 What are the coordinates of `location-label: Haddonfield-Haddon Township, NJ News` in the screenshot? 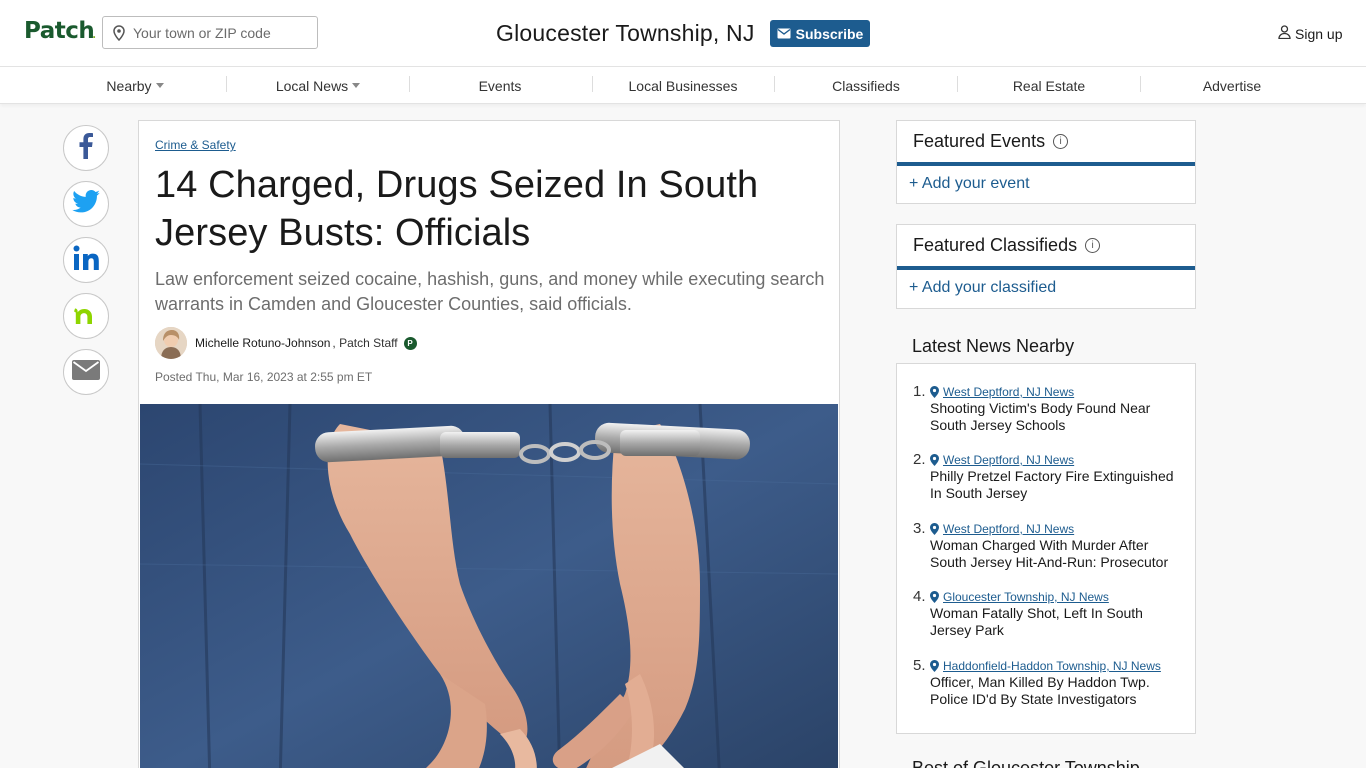 It's located at (1052, 666).